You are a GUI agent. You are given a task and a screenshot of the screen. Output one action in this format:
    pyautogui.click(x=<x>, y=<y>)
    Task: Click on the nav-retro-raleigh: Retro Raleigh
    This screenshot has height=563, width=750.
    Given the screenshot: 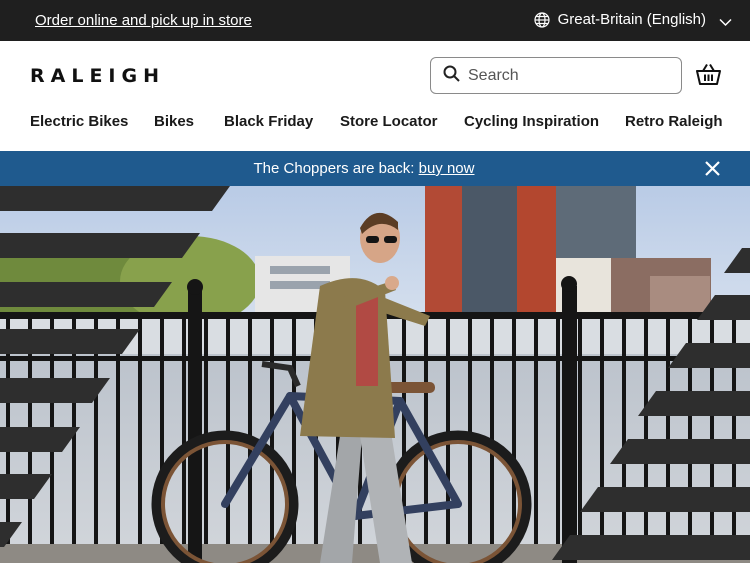 What is the action you would take?
    pyautogui.click(x=674, y=121)
    